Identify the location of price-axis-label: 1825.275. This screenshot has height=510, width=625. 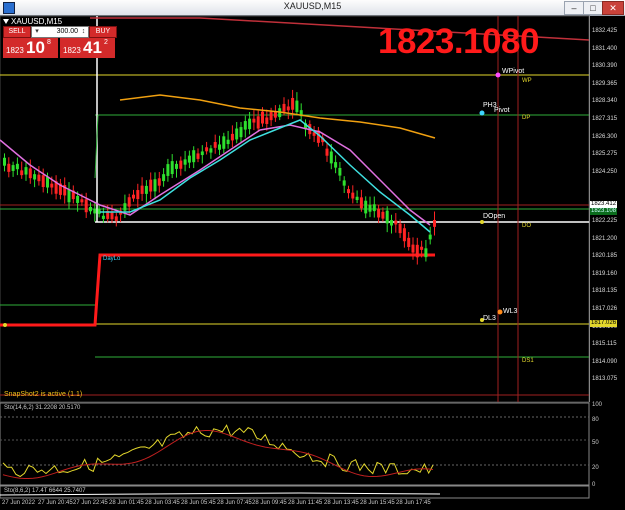
(605, 154).